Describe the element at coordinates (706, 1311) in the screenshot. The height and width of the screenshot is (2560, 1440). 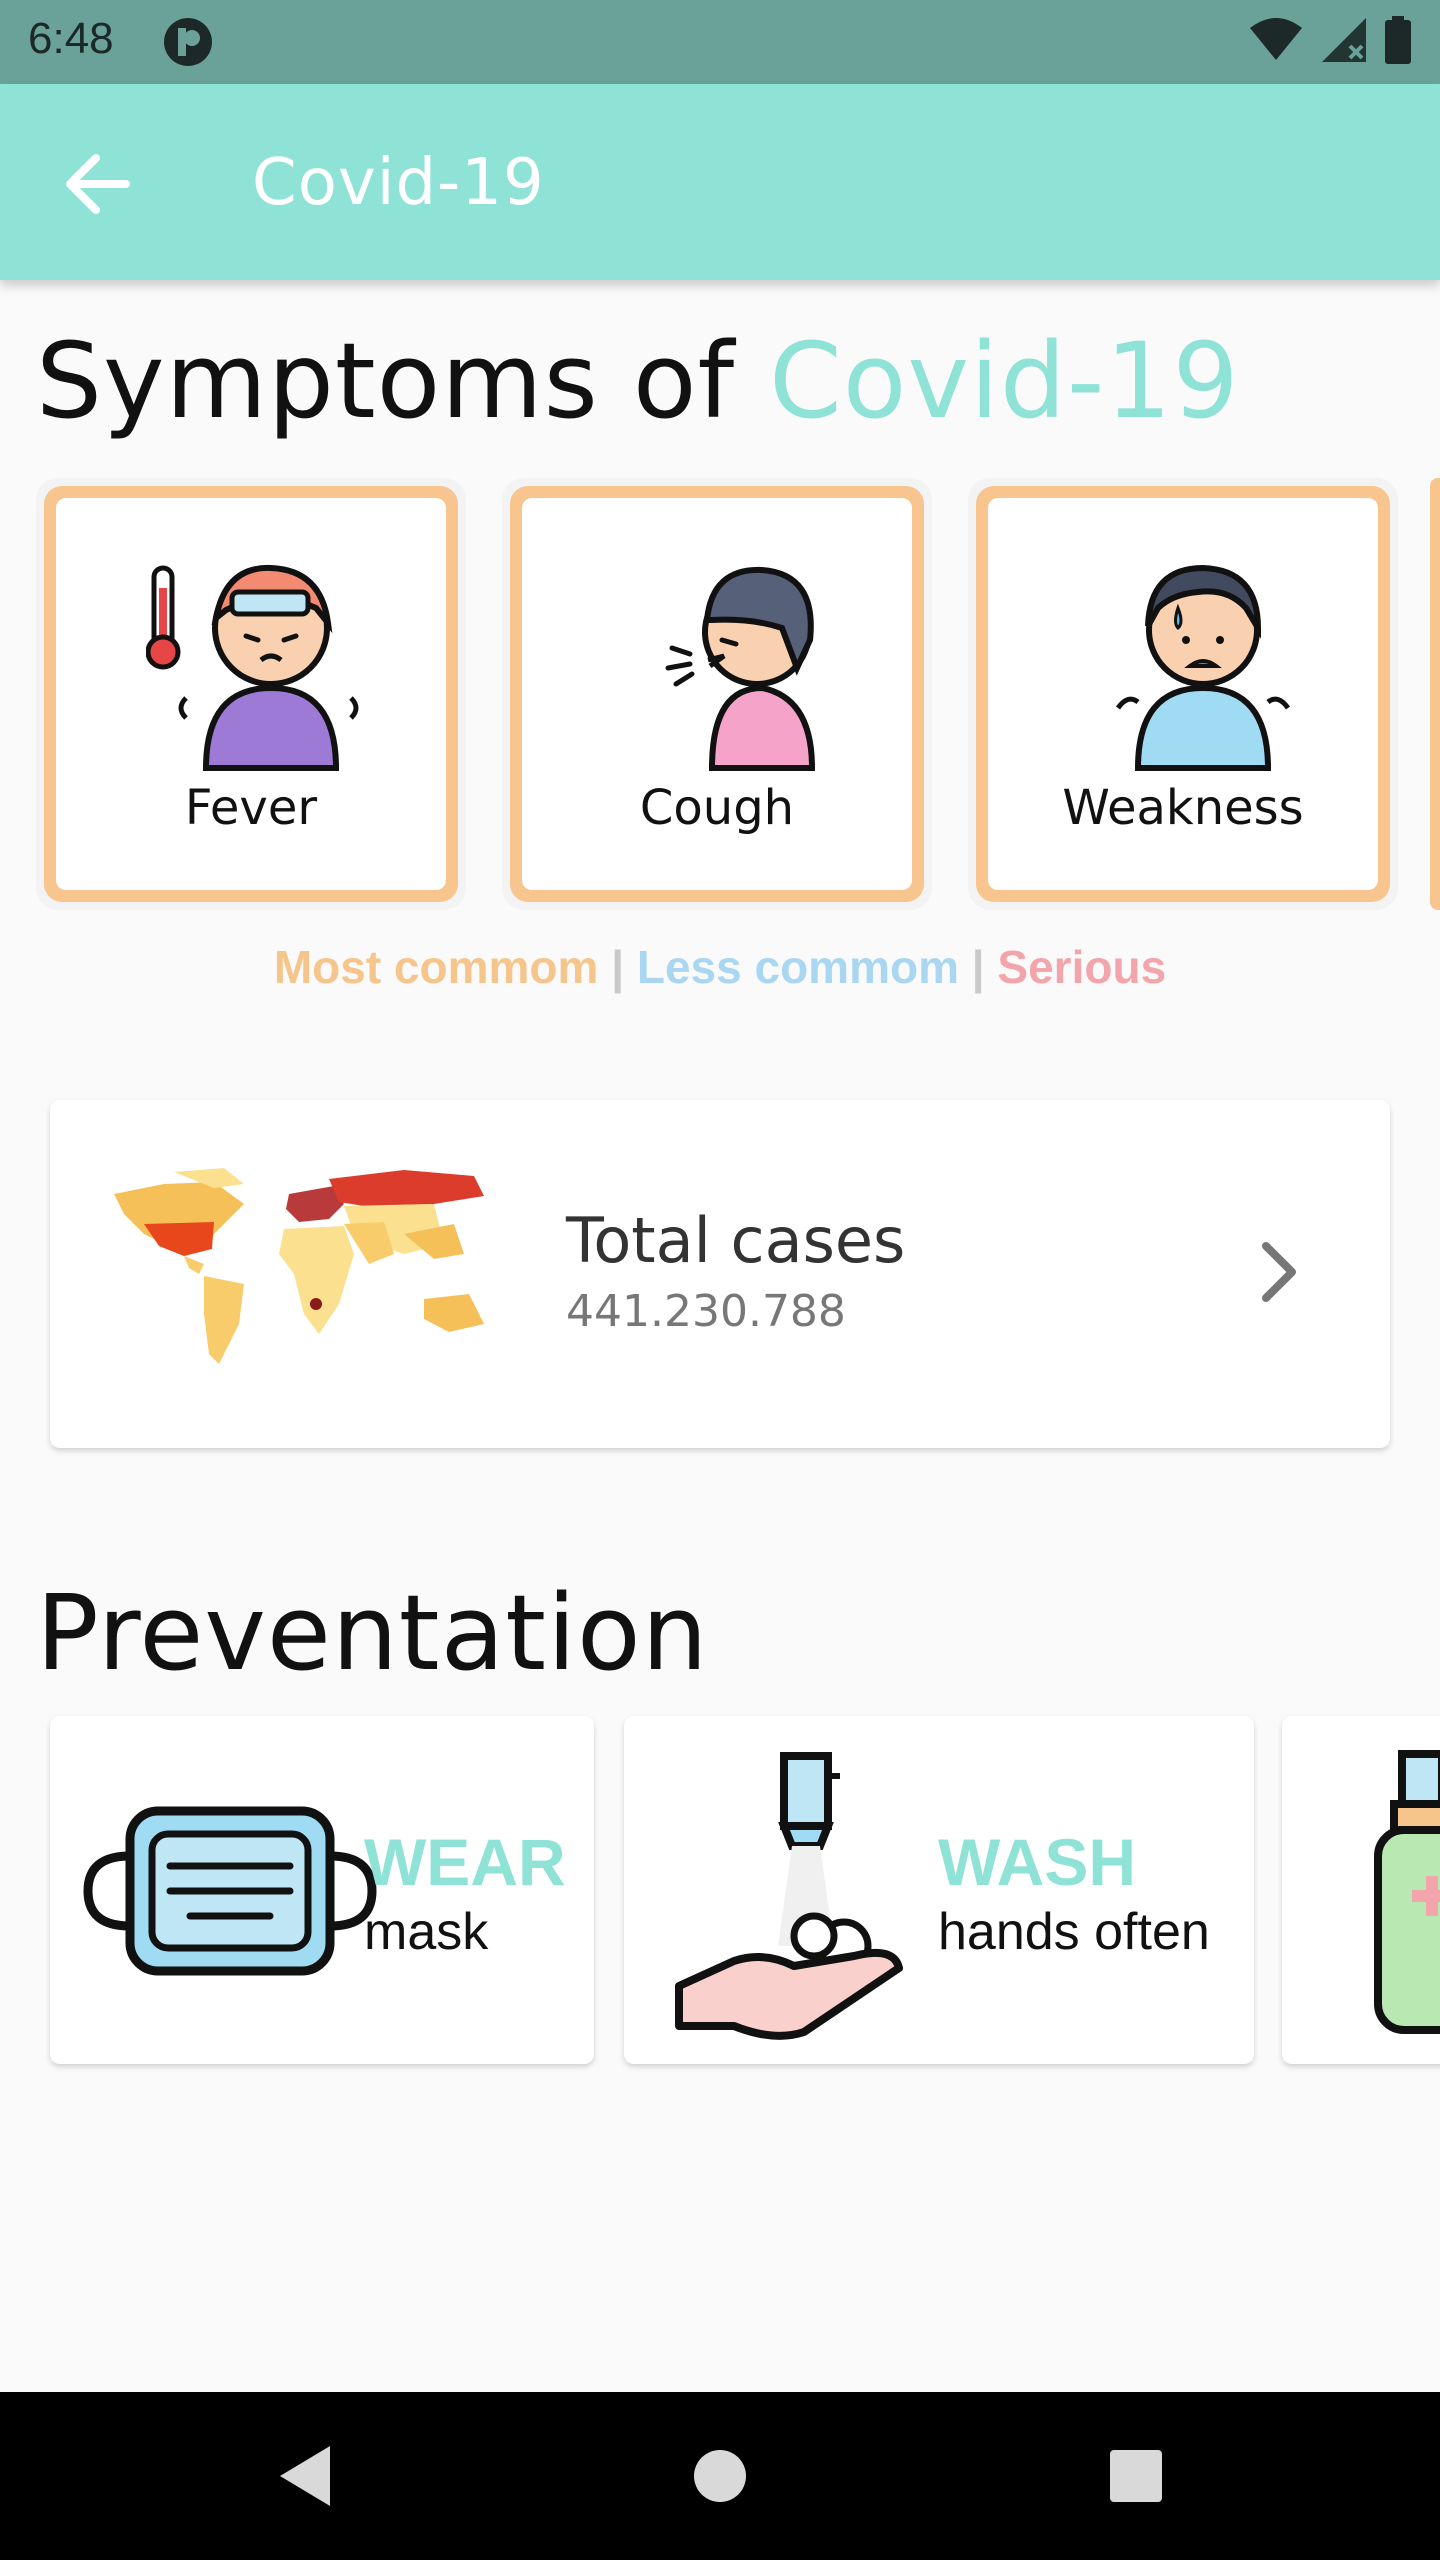
I see `total-cases-value: 441.230.788` at that location.